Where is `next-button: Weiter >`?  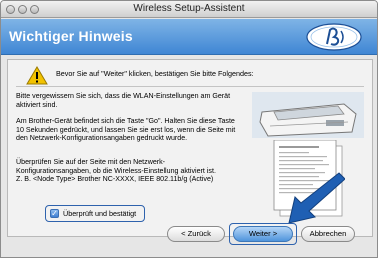 next-button: Weiter > is located at coordinates (263, 234).